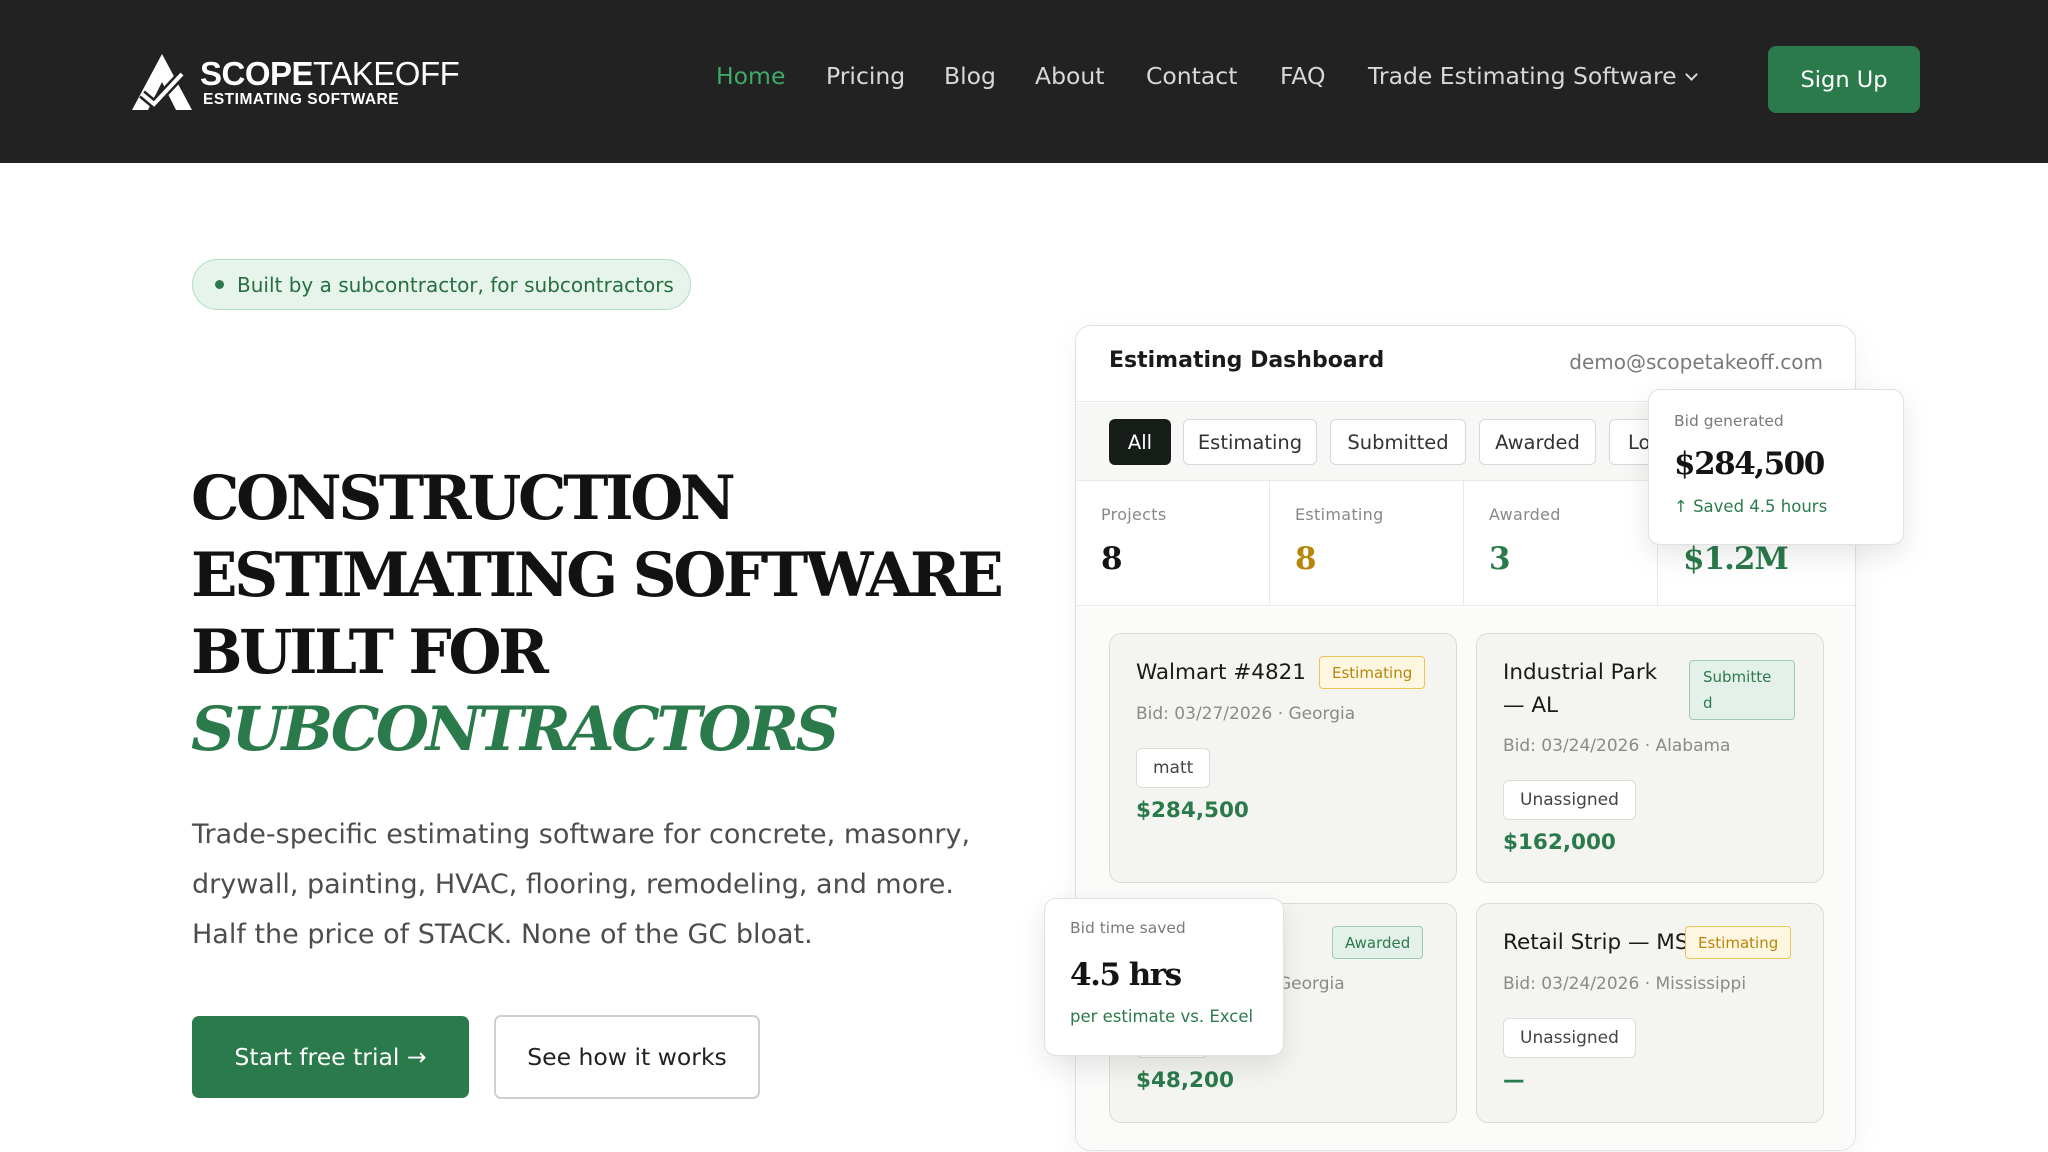 The width and height of the screenshot is (2048, 1152). I want to click on chevron-down-icon, so click(1691, 74).